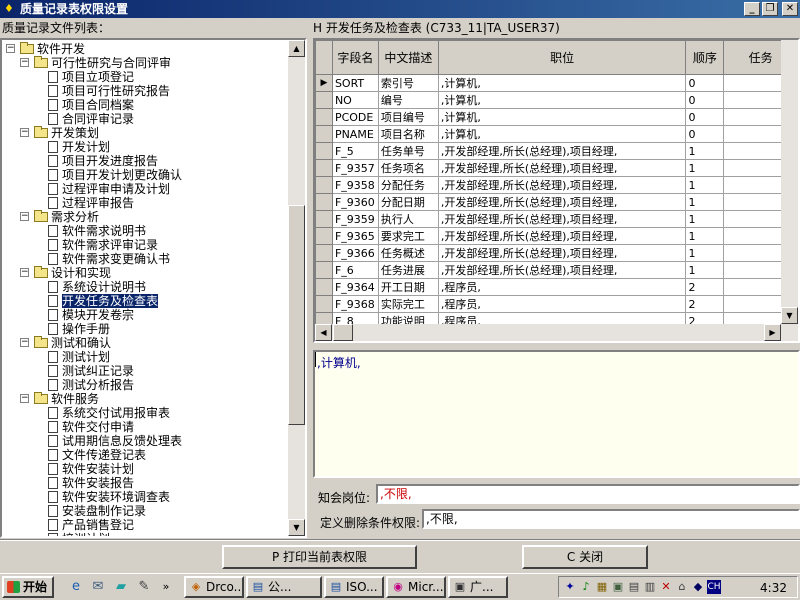 The height and width of the screenshot is (600, 800). Describe the element at coordinates (103, 245) in the screenshot. I see `tree-item: 软件需求评审记录` at that location.